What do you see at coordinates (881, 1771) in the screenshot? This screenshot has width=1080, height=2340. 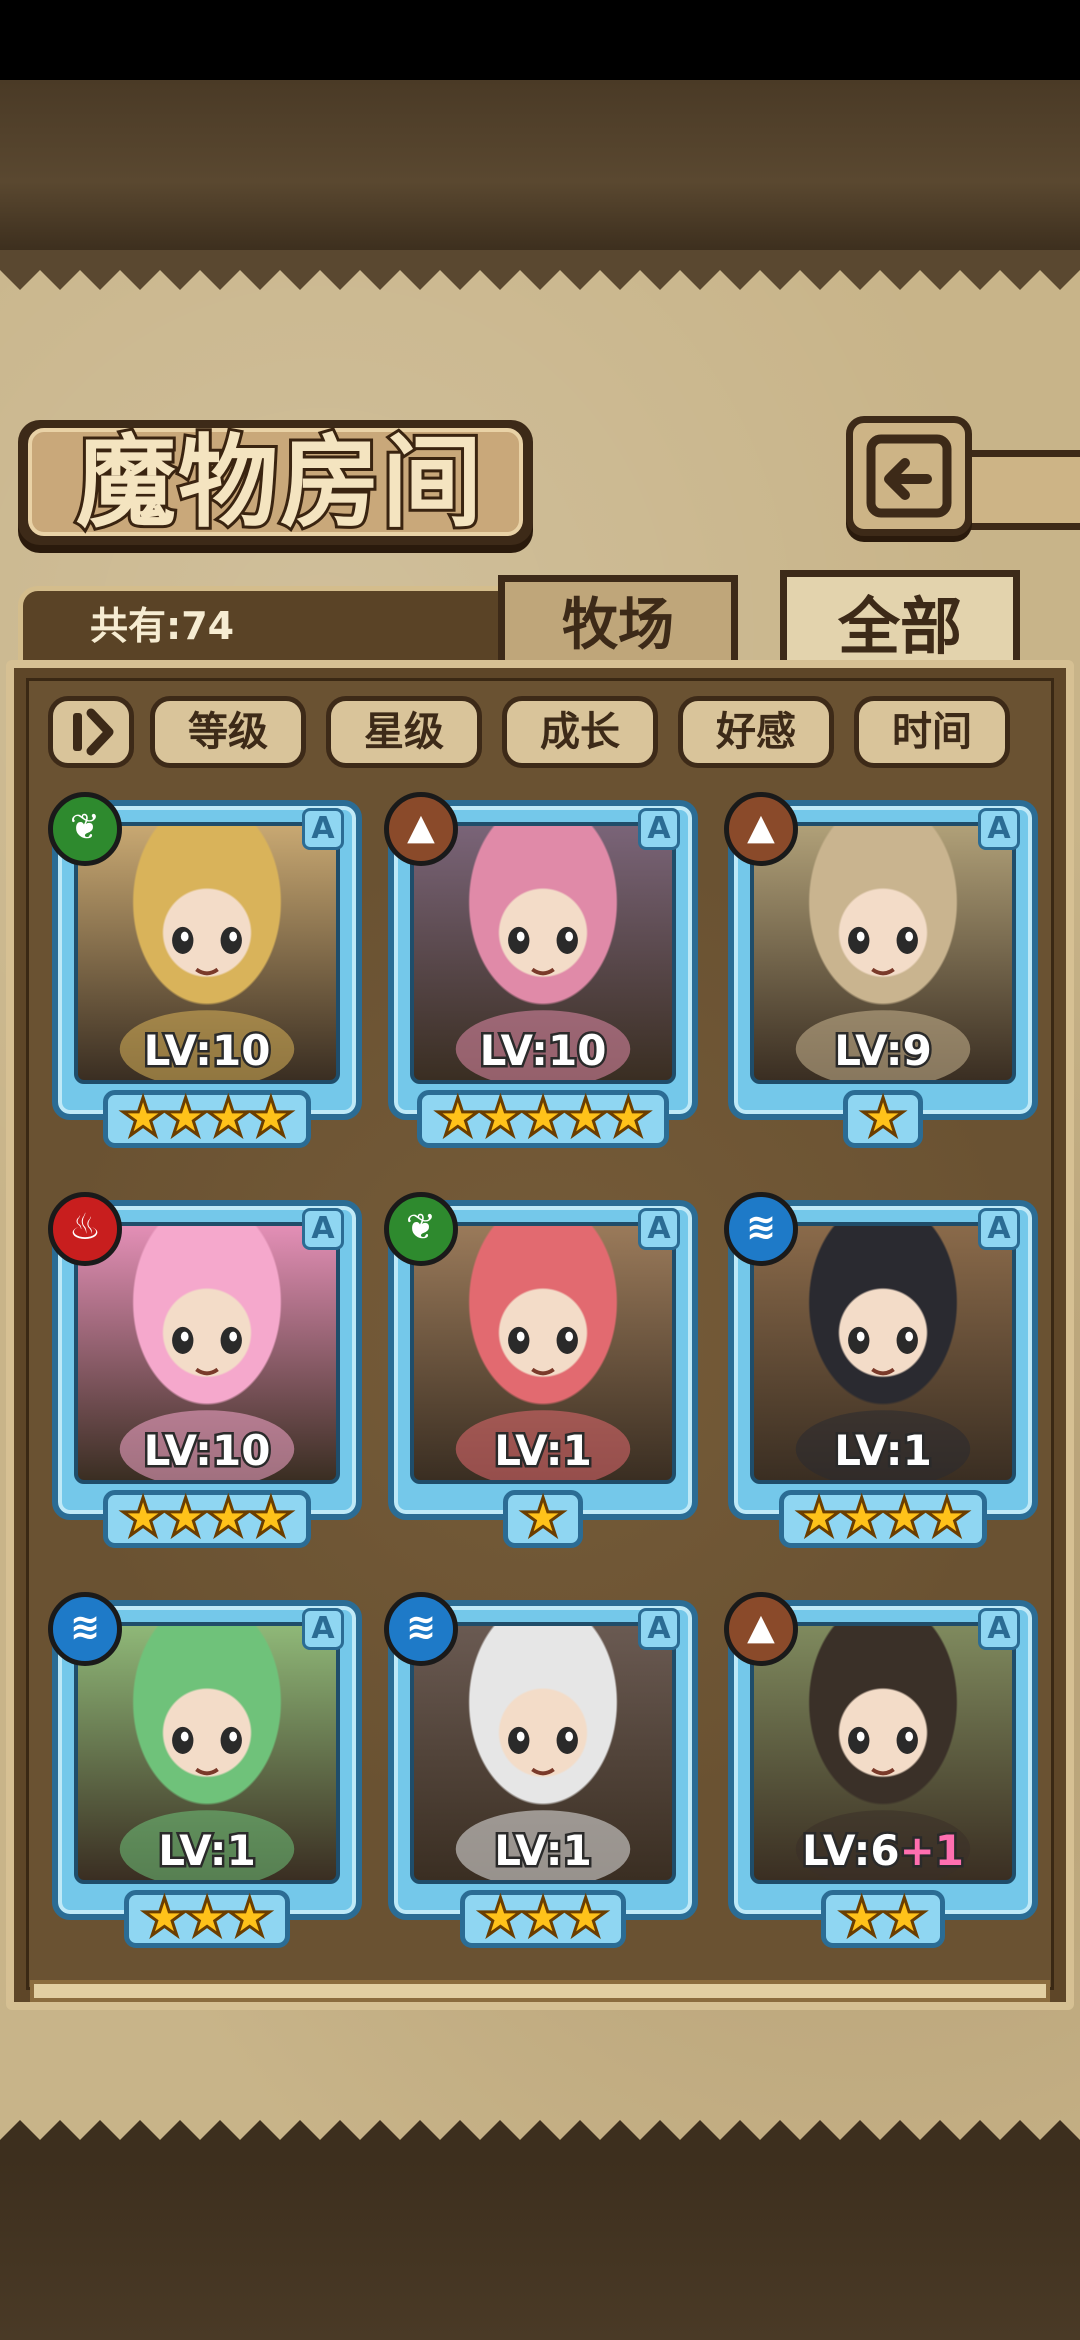 I see `monster-card: A ▲ LV:6+1 ★★` at bounding box center [881, 1771].